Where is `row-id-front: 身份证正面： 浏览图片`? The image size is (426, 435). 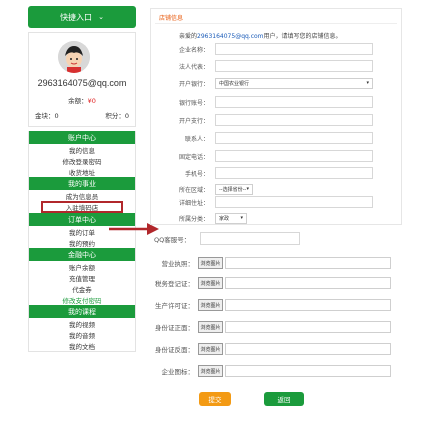 row-id-front: 身份证正面： 浏览图片 is located at coordinates (270, 327).